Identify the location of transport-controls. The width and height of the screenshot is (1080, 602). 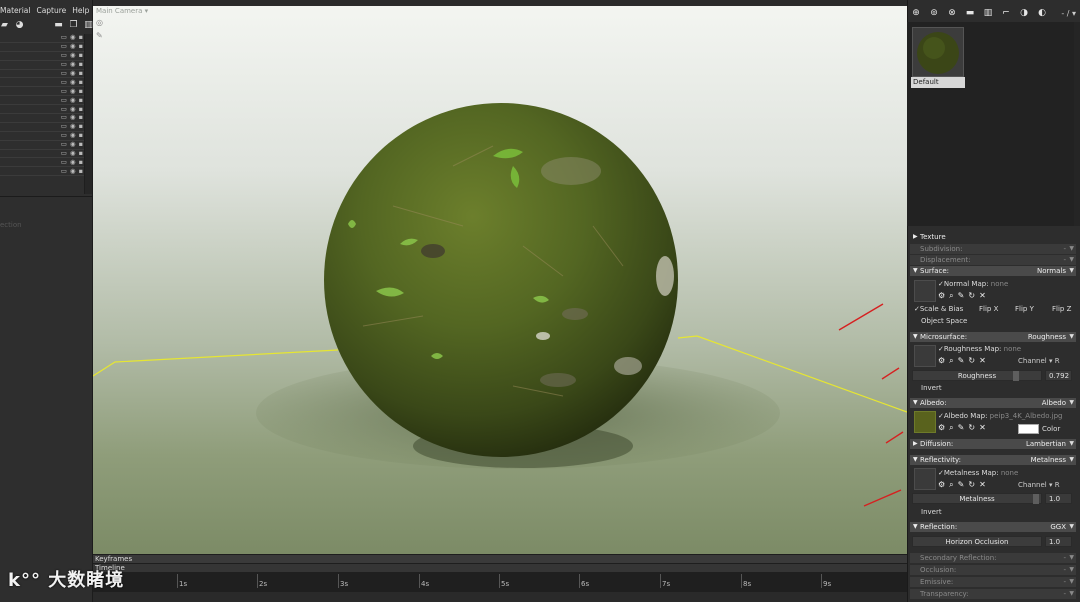
(500, 597).